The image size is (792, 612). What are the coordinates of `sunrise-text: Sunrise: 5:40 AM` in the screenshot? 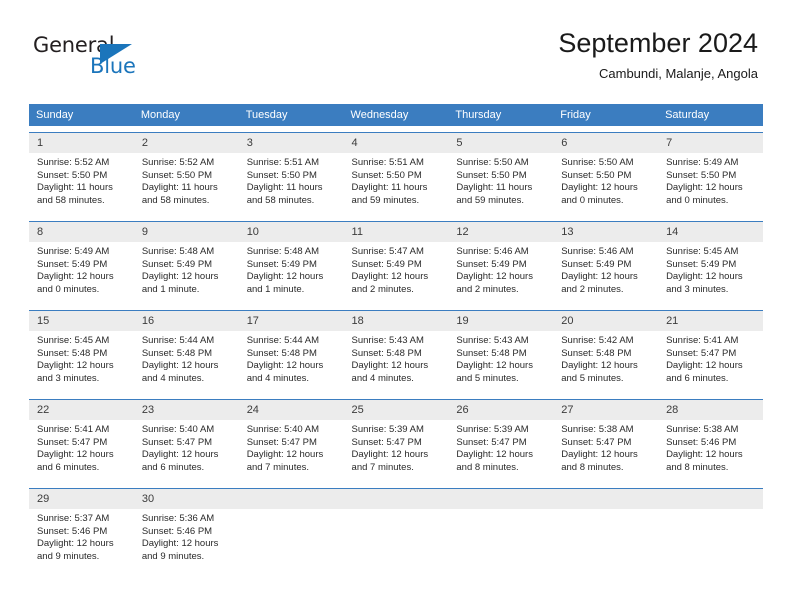 It's located at (178, 429).